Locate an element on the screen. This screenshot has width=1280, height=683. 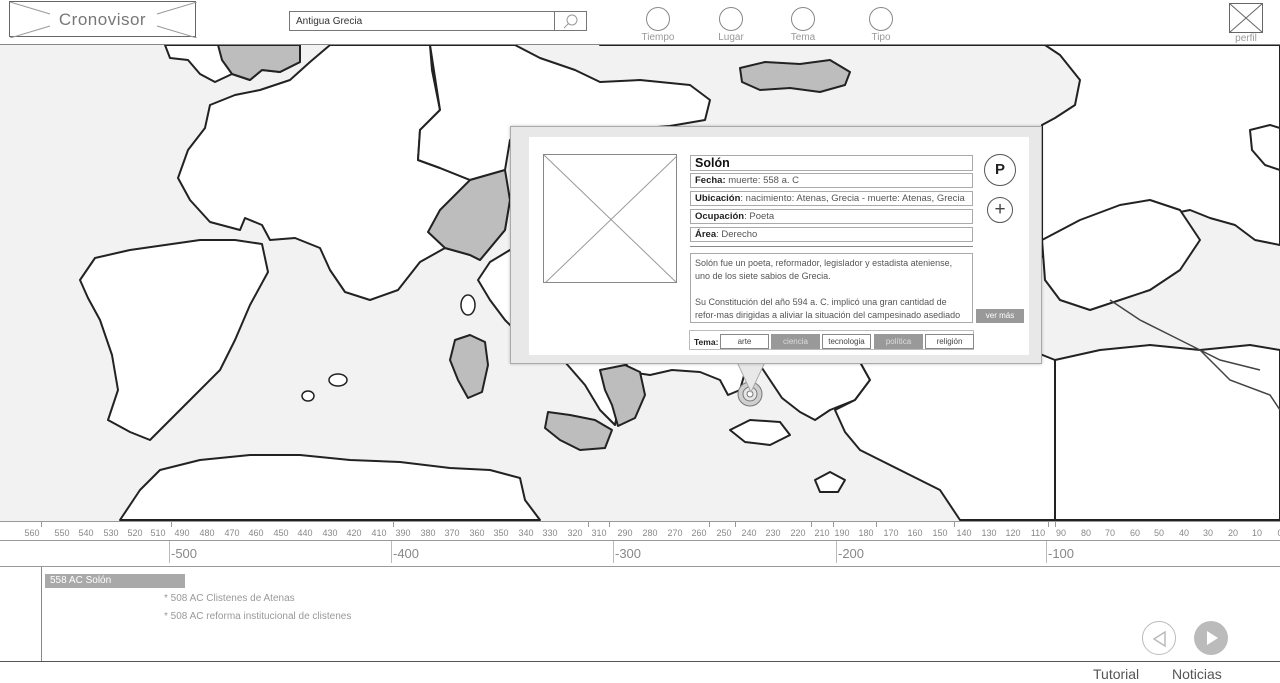
app-name: Cronovisor is located at coordinates (102, 19).